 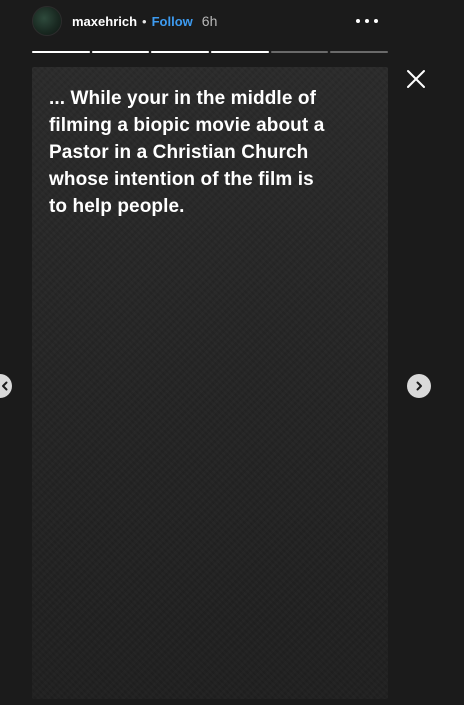 I want to click on story-text-line: to help people., so click(x=117, y=206).